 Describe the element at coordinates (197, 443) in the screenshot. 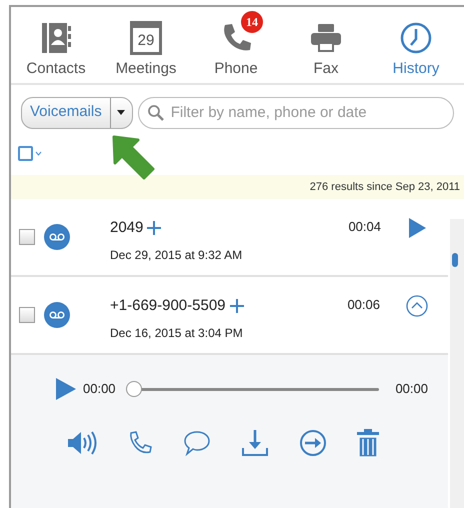

I see `speech-bubble-icon` at that location.